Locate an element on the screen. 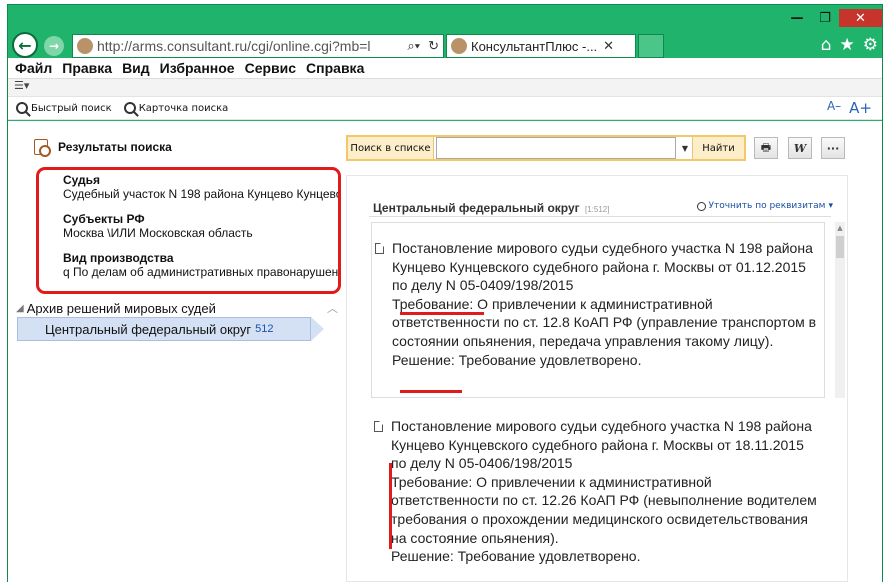  requirement-underline-mark is located at coordinates (442, 313).